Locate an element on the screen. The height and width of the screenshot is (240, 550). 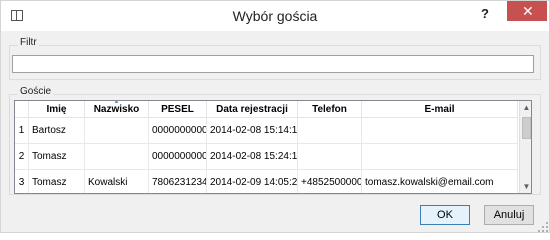
filter-group-label: Filtr is located at coordinates (28, 42).